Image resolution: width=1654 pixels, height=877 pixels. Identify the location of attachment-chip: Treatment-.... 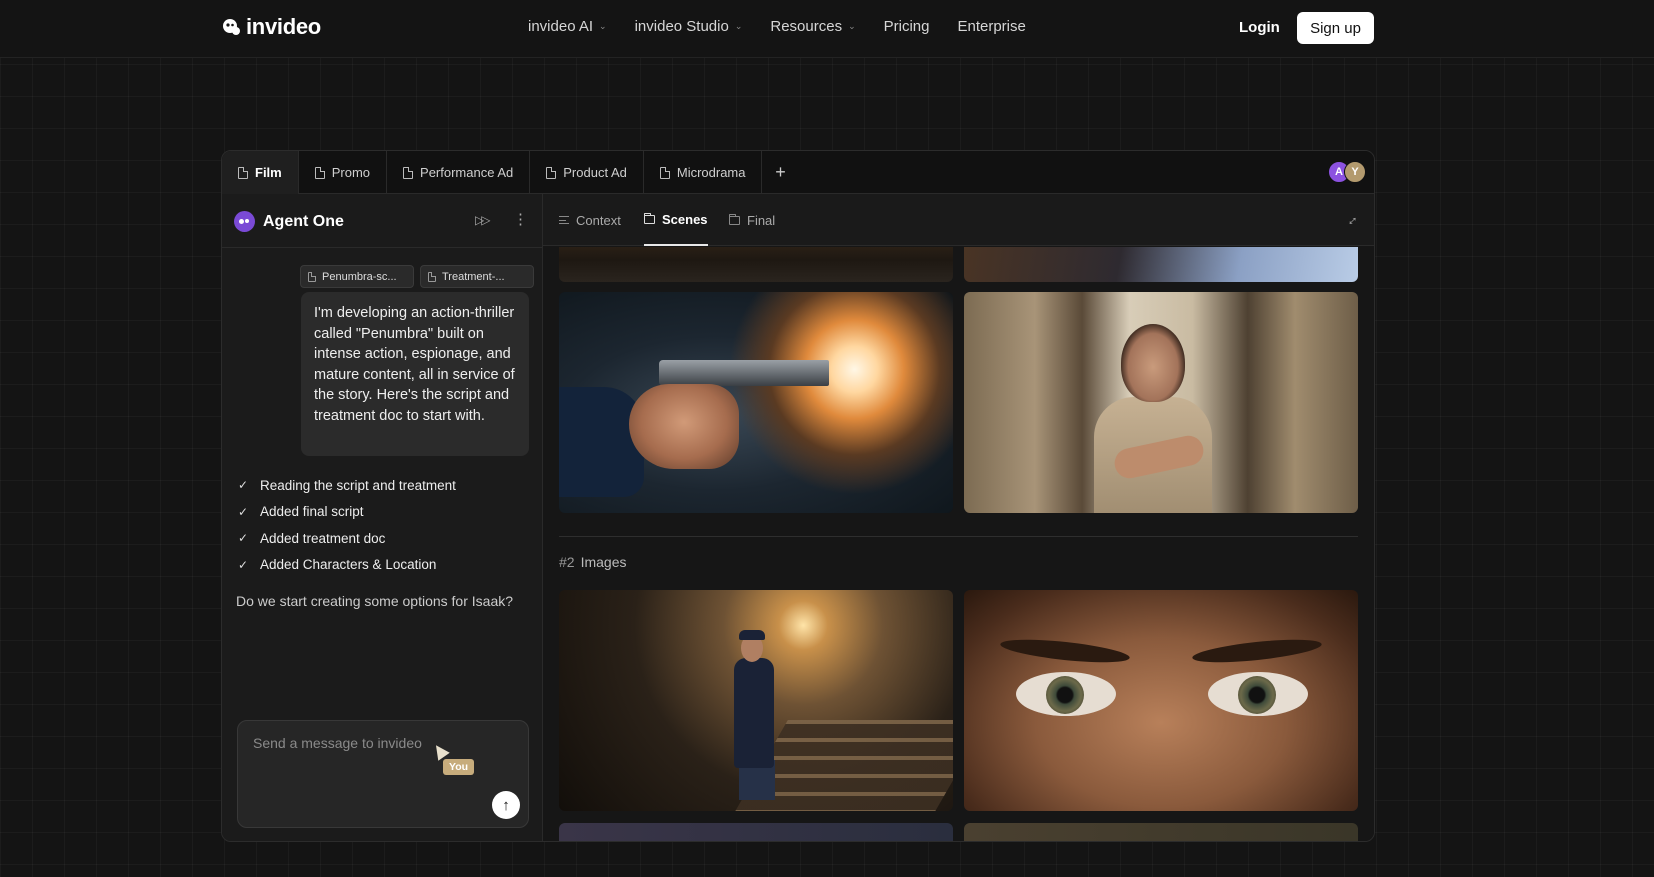
(477, 276).